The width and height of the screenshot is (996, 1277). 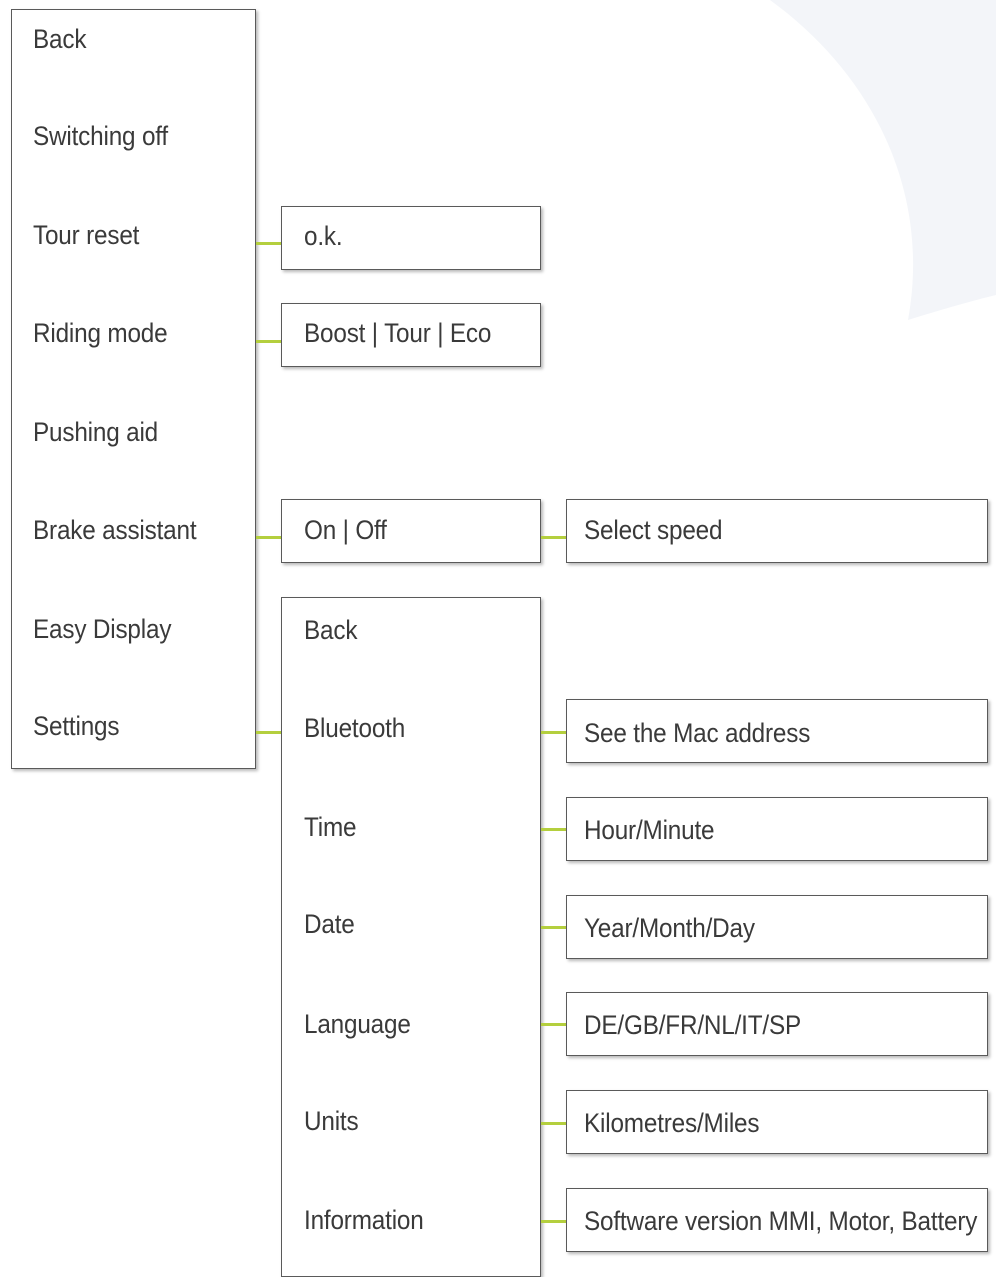 I want to click on main-menu-switching-off: Switching off, so click(x=100, y=136).